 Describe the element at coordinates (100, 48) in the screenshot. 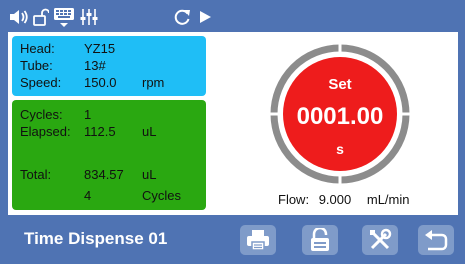

I see `head-value: YZ15` at that location.